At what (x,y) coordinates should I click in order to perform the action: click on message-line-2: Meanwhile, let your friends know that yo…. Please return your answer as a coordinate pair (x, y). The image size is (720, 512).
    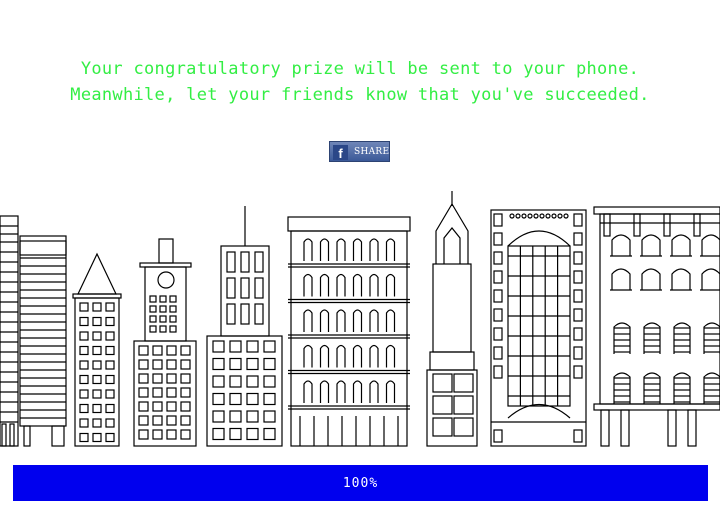
    Looking at the image, I should click on (360, 95).